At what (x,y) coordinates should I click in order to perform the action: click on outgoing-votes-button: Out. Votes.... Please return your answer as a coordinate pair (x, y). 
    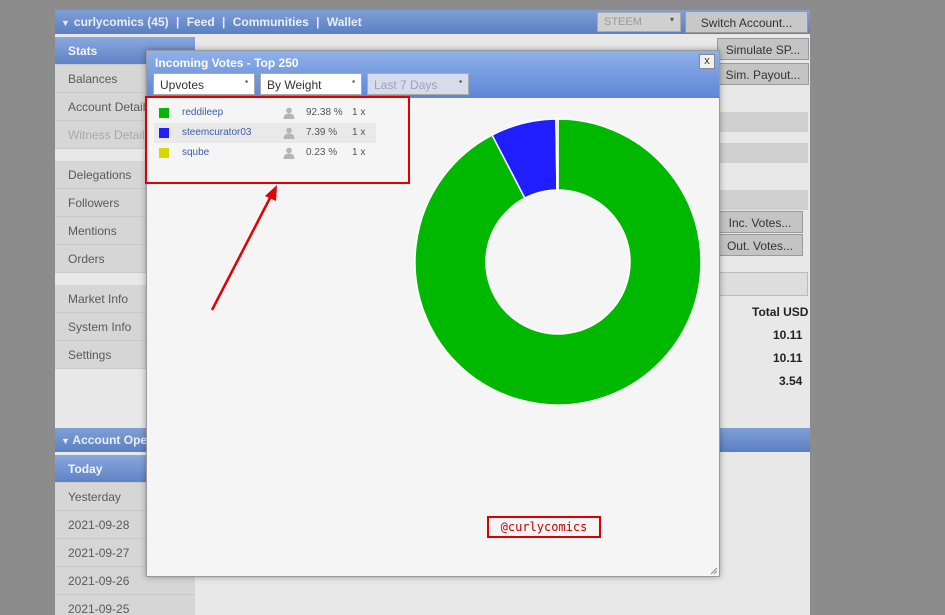
    Looking at the image, I should click on (760, 245).